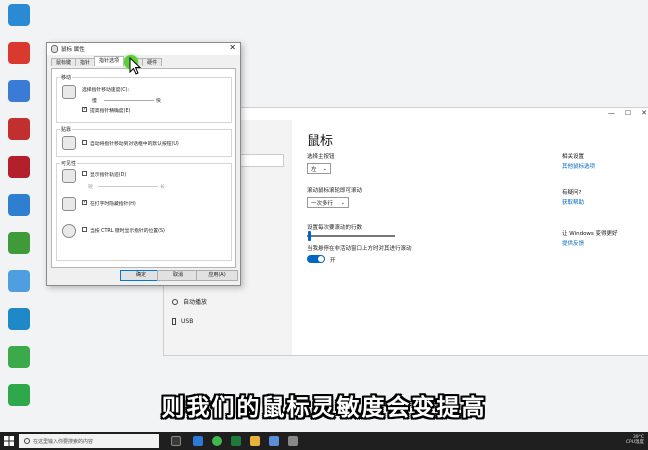 This screenshot has width=648, height=450. Describe the element at coordinates (128, 186) in the screenshot. I see `trails-slider-track` at that location.